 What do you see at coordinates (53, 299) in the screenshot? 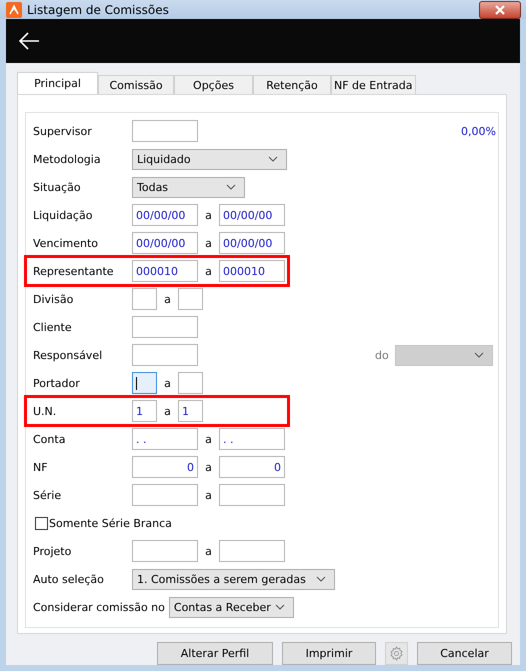
I see `field-label: Divisão` at bounding box center [53, 299].